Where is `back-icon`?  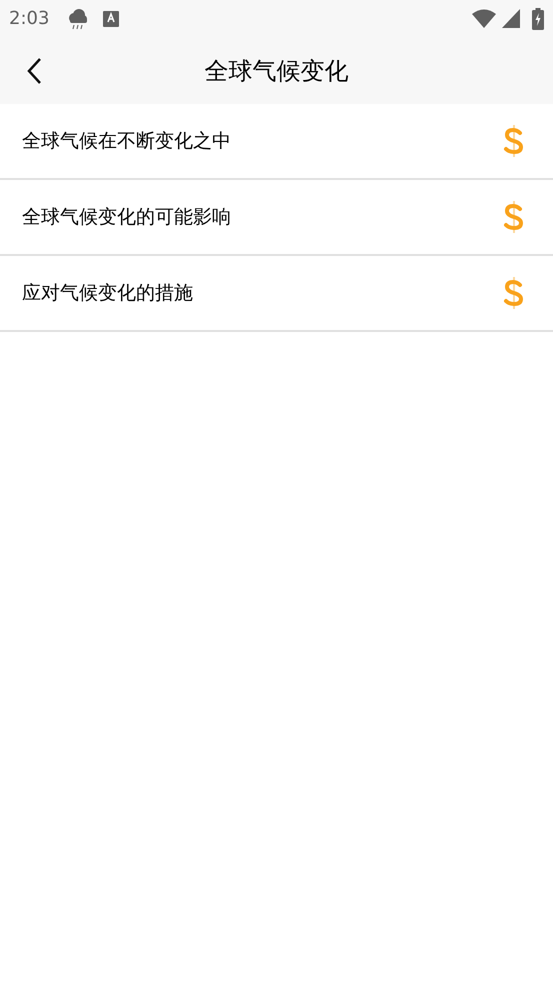
back-icon is located at coordinates (34, 70).